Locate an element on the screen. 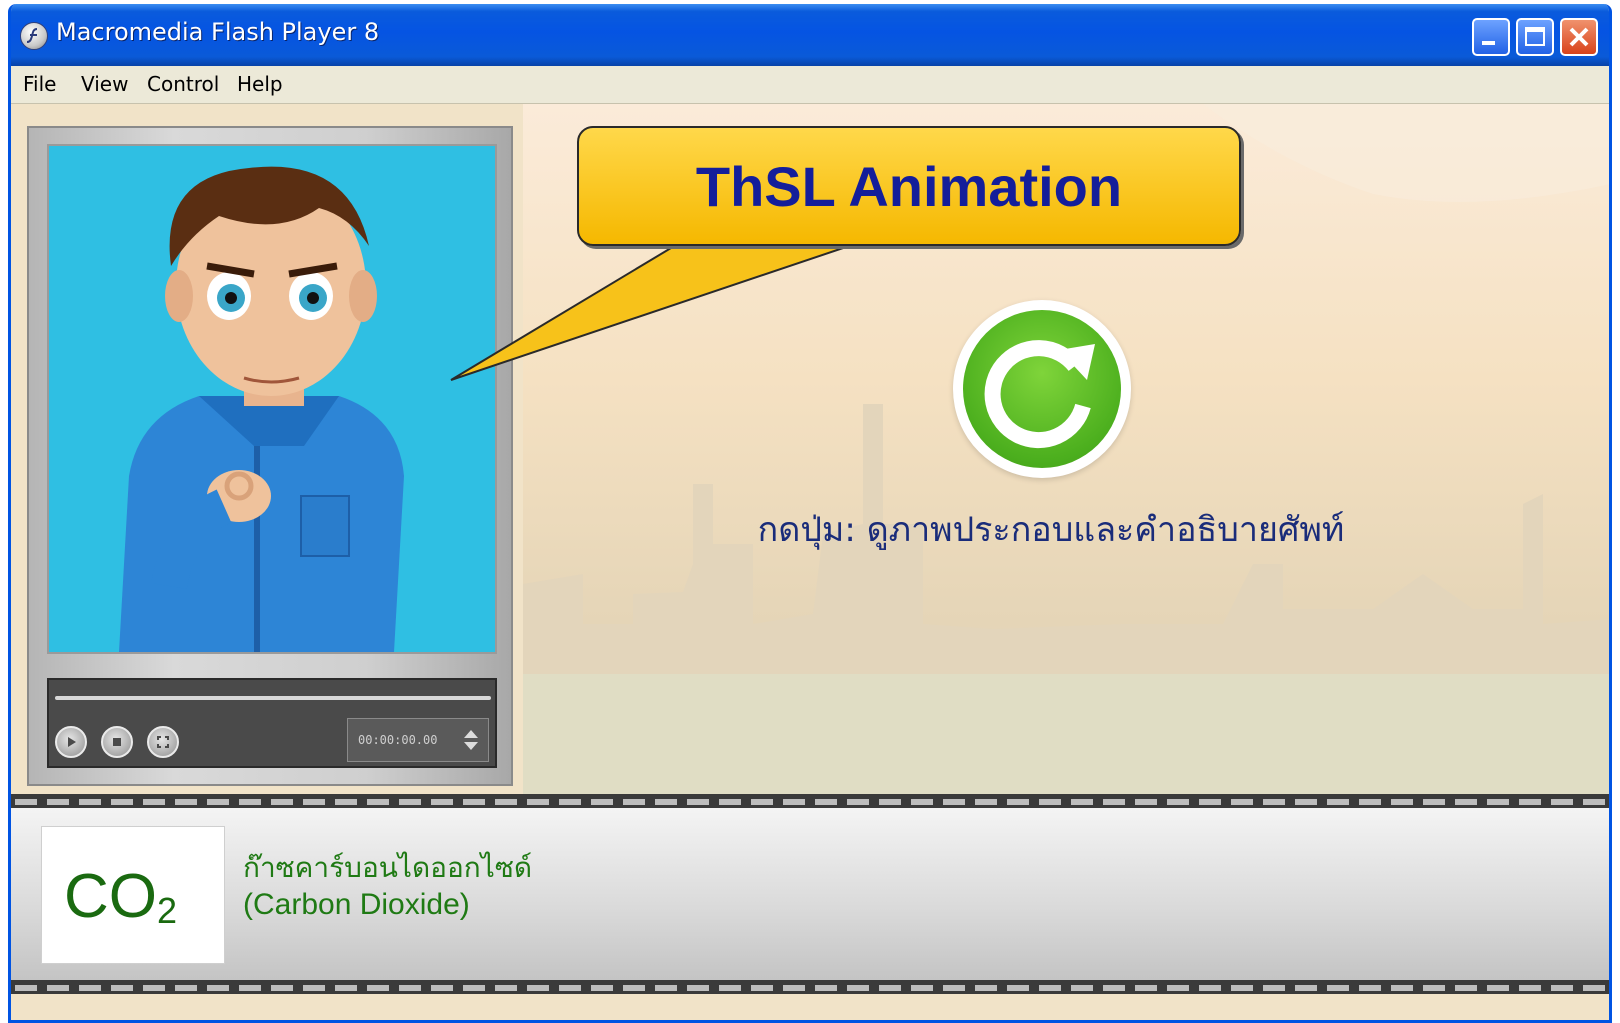 The height and width of the screenshot is (1023, 1620). menu-control: Control is located at coordinates (183, 84).